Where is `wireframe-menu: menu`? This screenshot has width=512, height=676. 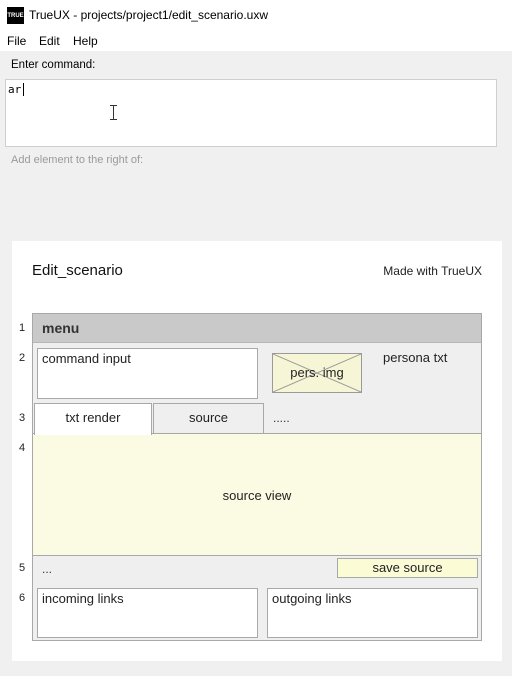
wireframe-menu: menu is located at coordinates (257, 328).